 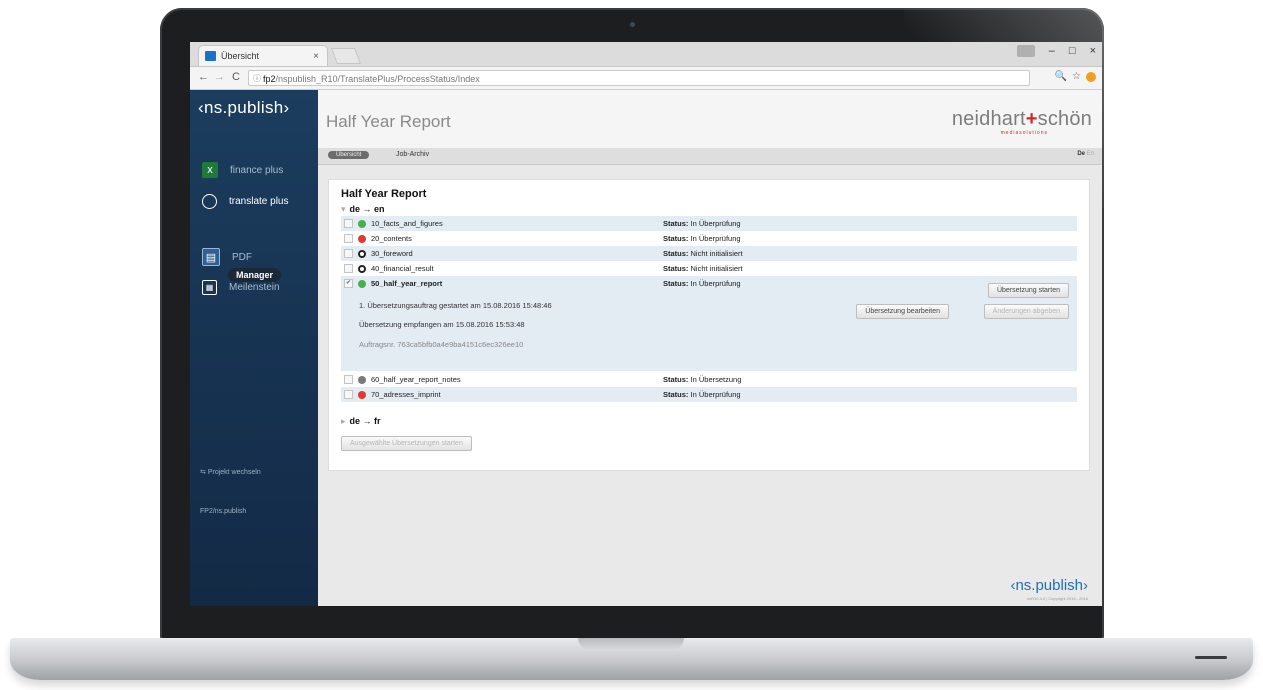 I want to click on edit-translation-button: Übersetzung bearbeiten, so click(x=902, y=311).